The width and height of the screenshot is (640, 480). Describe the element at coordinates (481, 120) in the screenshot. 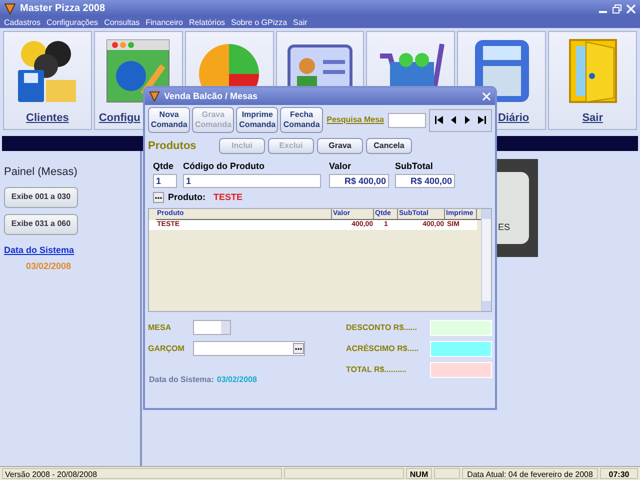

I see `last-icon` at that location.